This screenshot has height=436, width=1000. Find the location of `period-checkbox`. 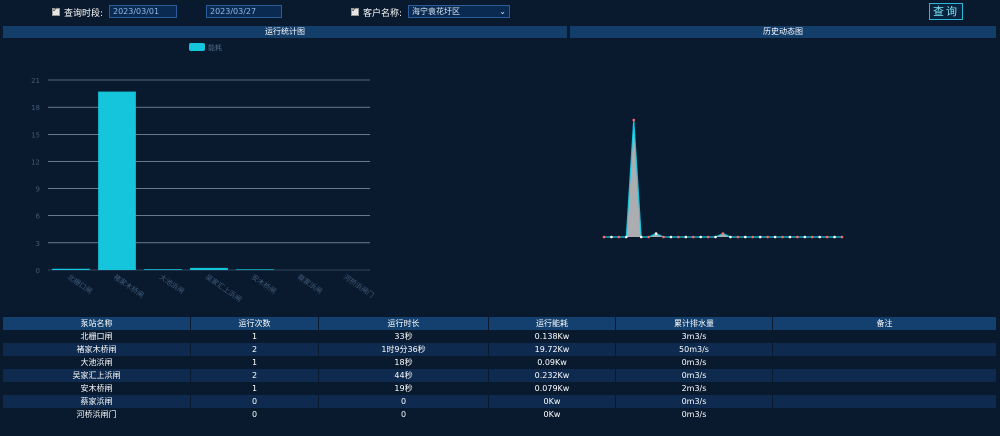

period-checkbox is located at coordinates (56, 10).